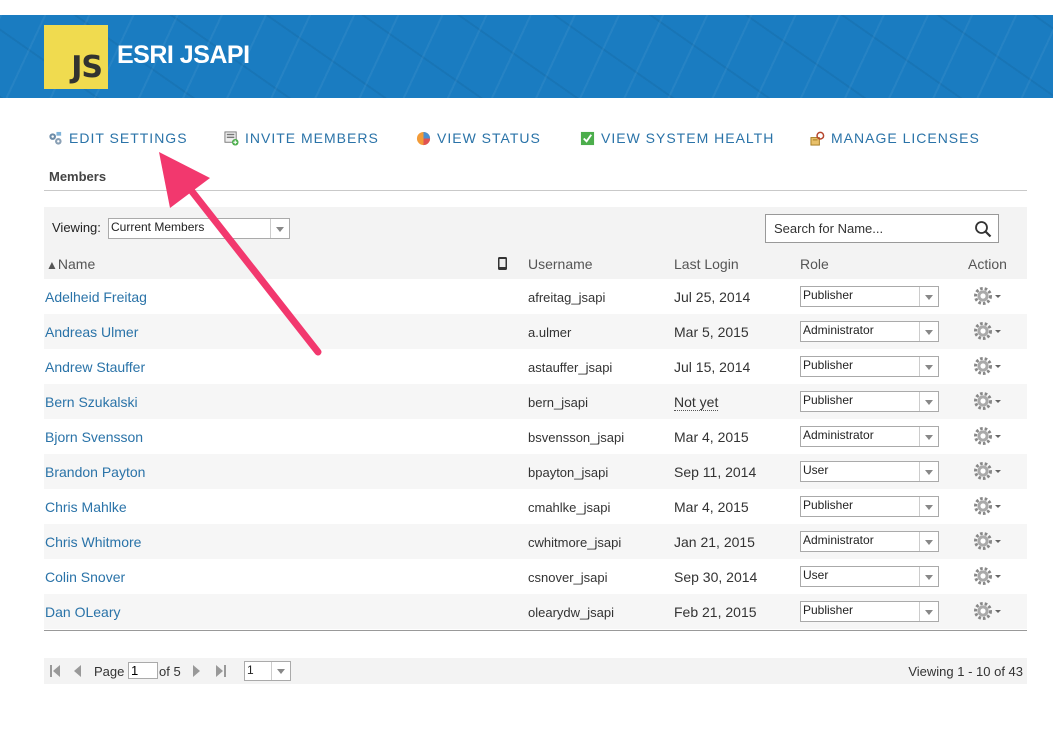 The width and height of the screenshot is (1053, 742). What do you see at coordinates (535, 190) in the screenshot?
I see `divider` at bounding box center [535, 190].